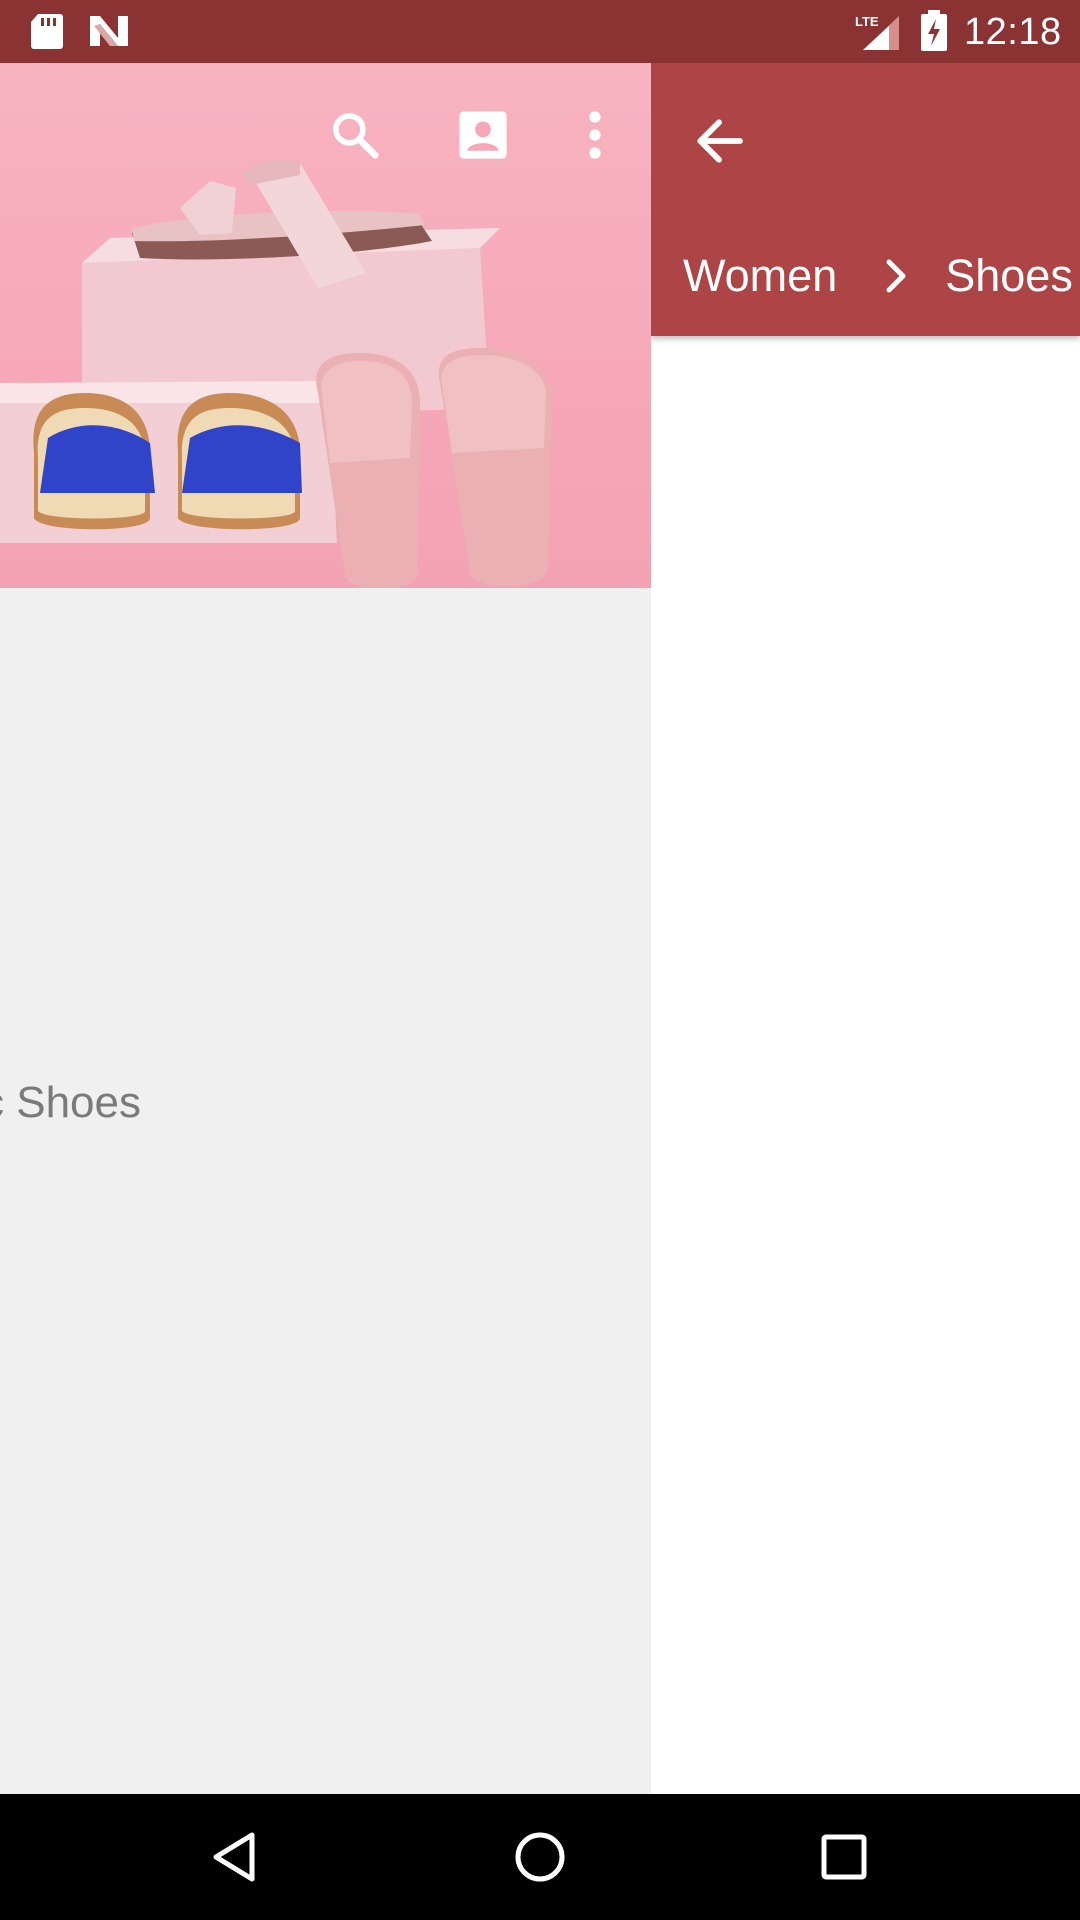 This screenshot has width=1080, height=1920. Describe the element at coordinates (719, 141) in the screenshot. I see `arrow-back-icon` at that location.